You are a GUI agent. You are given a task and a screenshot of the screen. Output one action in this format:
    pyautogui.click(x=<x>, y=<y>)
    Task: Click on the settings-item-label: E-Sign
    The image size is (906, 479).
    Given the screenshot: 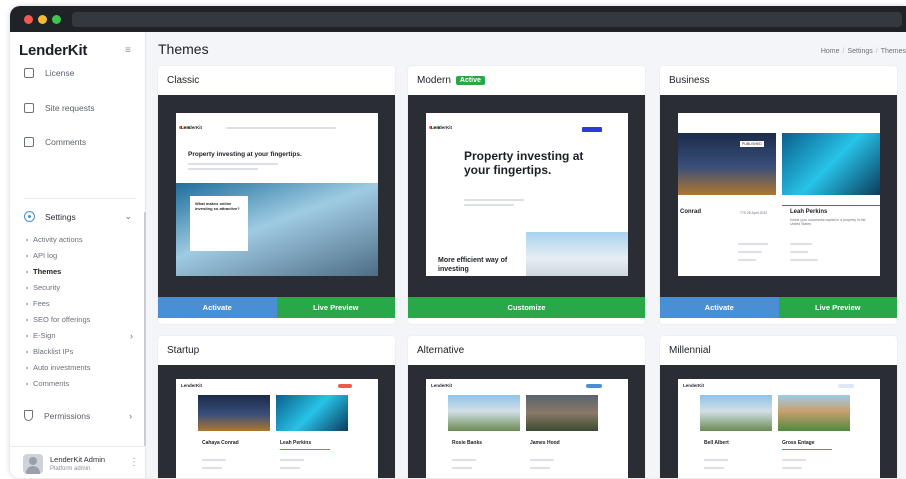 What is the action you would take?
    pyautogui.click(x=44, y=335)
    